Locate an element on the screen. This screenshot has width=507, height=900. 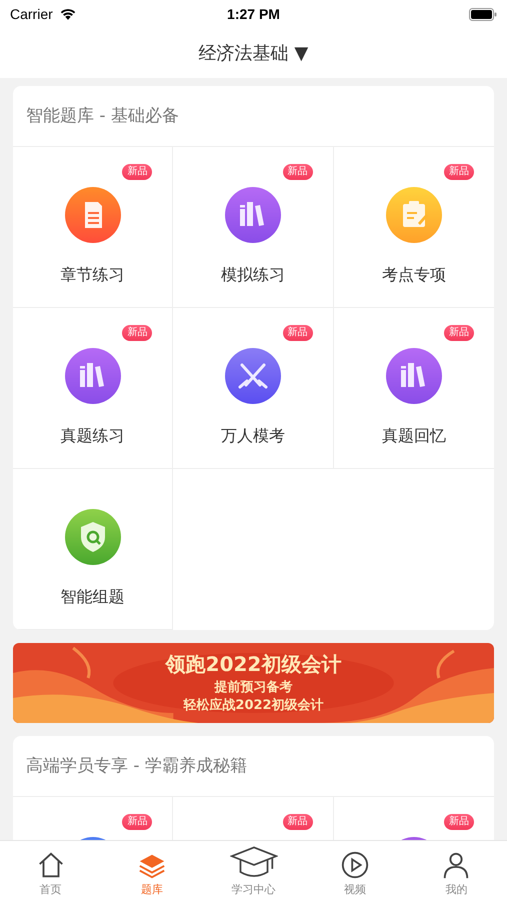
tab-bar-item: 题库 is located at coordinates (152, 870).